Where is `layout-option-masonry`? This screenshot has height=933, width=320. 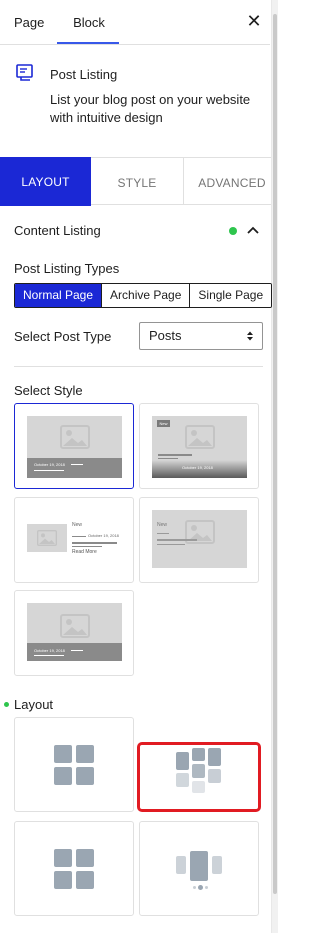 layout-option-masonry is located at coordinates (199, 777).